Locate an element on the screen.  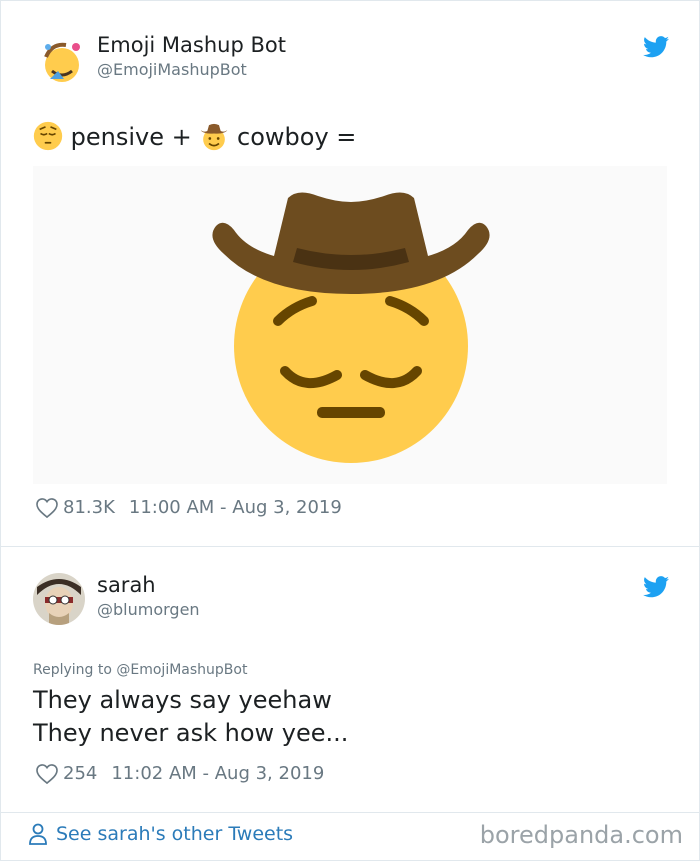
other-tweets-link: See sarah's other Tweets is located at coordinates (160, 834).